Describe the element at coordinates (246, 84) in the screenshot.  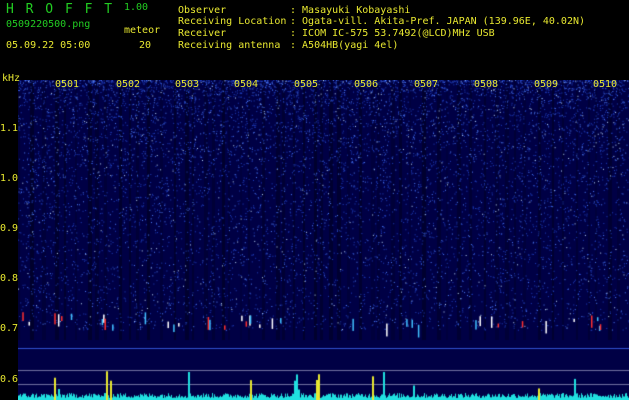
I see `x-tick-label: 0504` at that location.